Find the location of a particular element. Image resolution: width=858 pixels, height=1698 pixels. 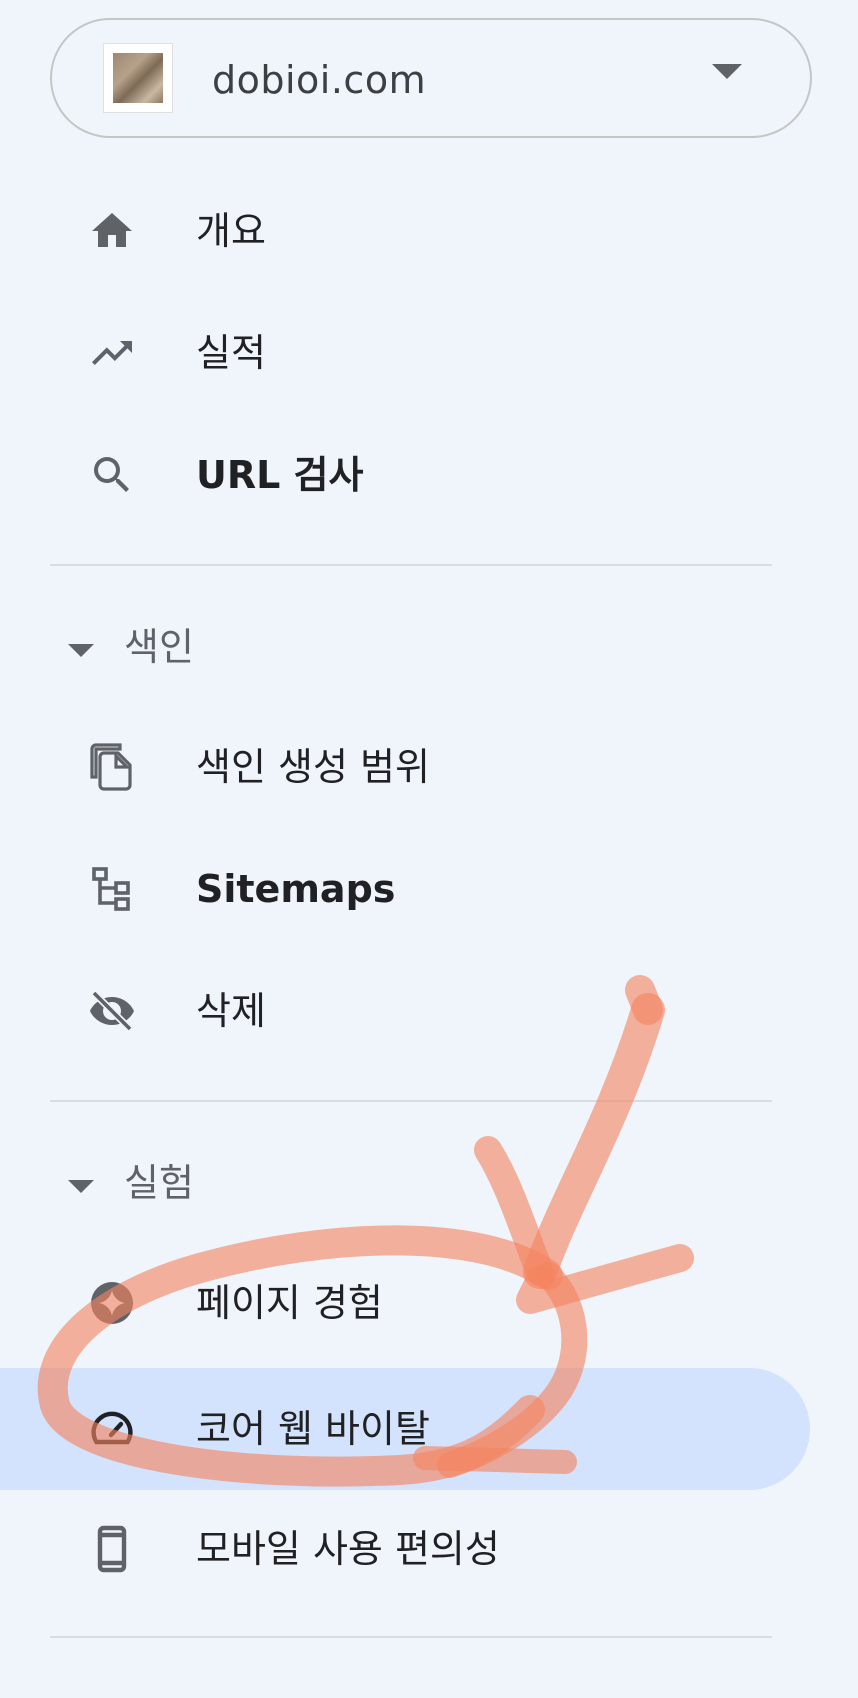

search-icon is located at coordinates (112, 475).